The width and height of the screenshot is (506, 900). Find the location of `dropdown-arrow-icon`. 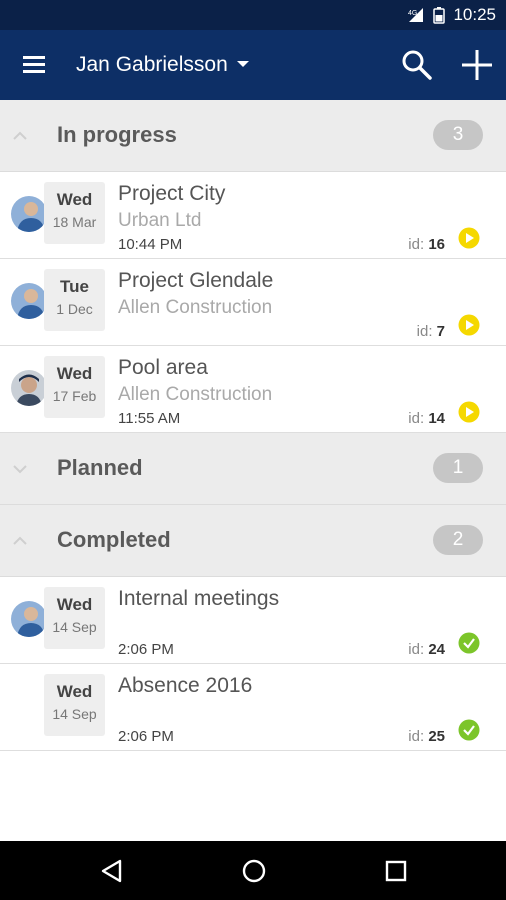

dropdown-arrow-icon is located at coordinates (243, 65).